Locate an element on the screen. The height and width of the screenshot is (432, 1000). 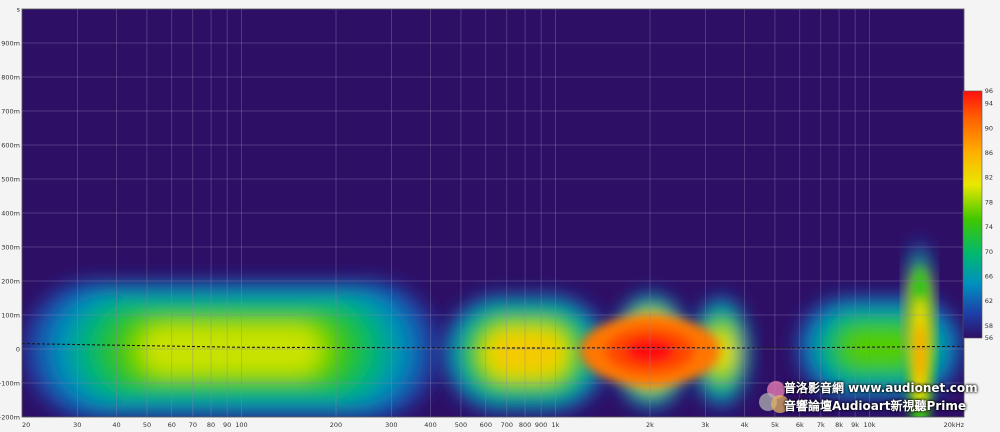
colorbar: 96 94 90 86 82 78 74 70 66 62 58 56 is located at coordinates (977, 214).